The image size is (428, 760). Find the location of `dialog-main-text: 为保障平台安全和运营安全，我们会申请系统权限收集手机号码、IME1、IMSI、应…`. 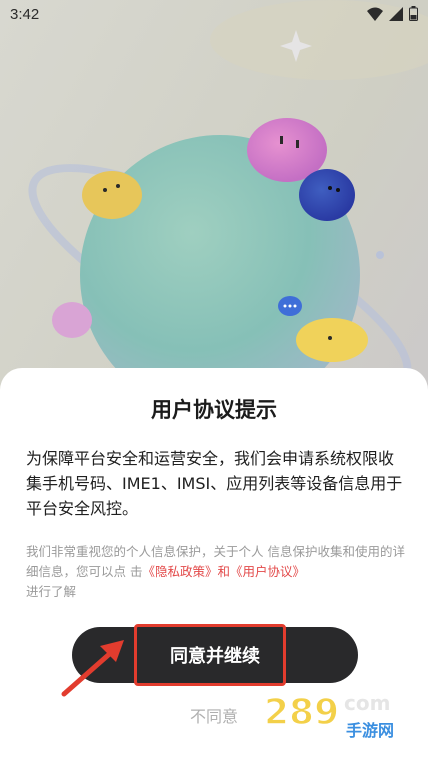

dialog-main-text: 为保障平台安全和运营安全，我们会申请系统权限收集手机号码、IME1、IMSI、应… is located at coordinates (214, 483).